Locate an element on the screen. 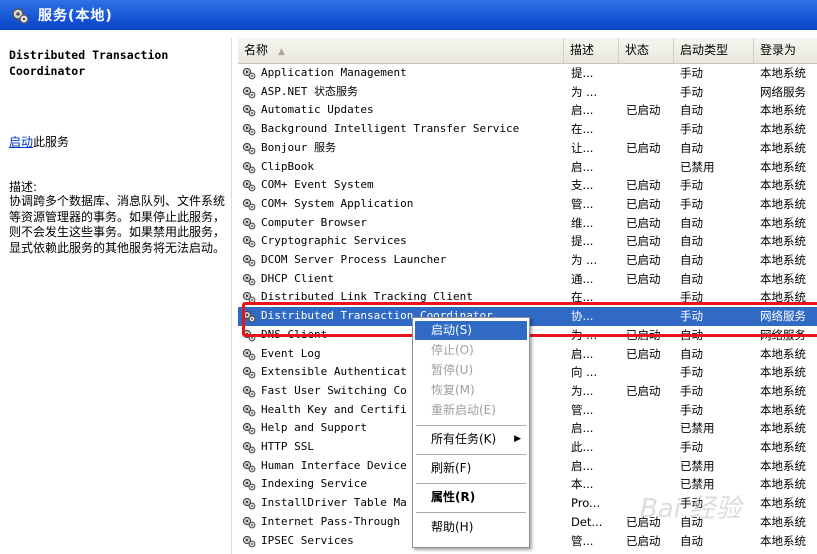  column-header-logon-as: 登录为 is located at coordinates (785, 50).